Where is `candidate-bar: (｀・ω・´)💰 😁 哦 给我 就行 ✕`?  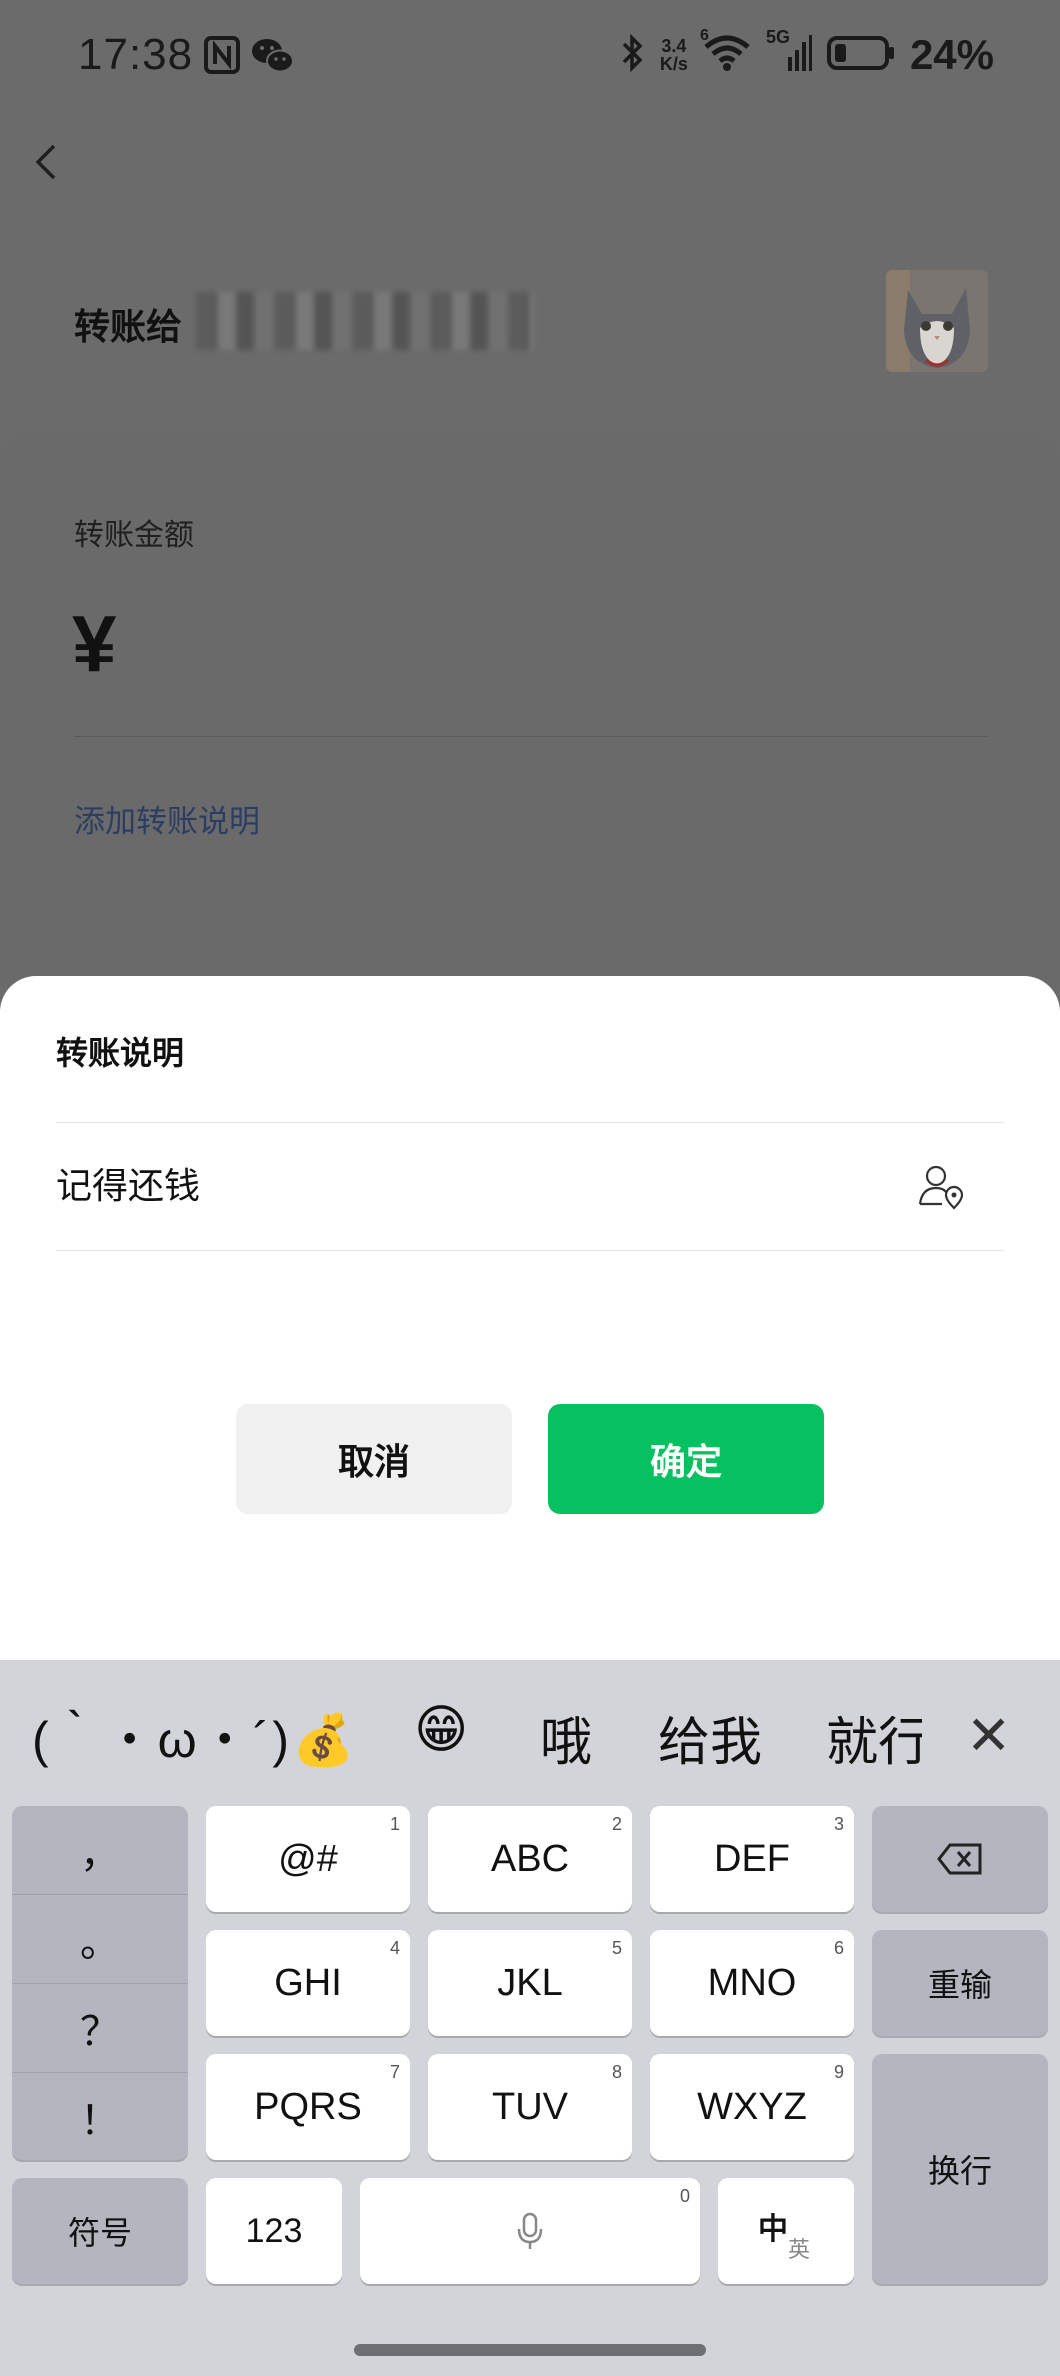
candidate-bar: (｀・ω・´)💰 😁 哦 给我 就行 ✕ is located at coordinates (530, 1730).